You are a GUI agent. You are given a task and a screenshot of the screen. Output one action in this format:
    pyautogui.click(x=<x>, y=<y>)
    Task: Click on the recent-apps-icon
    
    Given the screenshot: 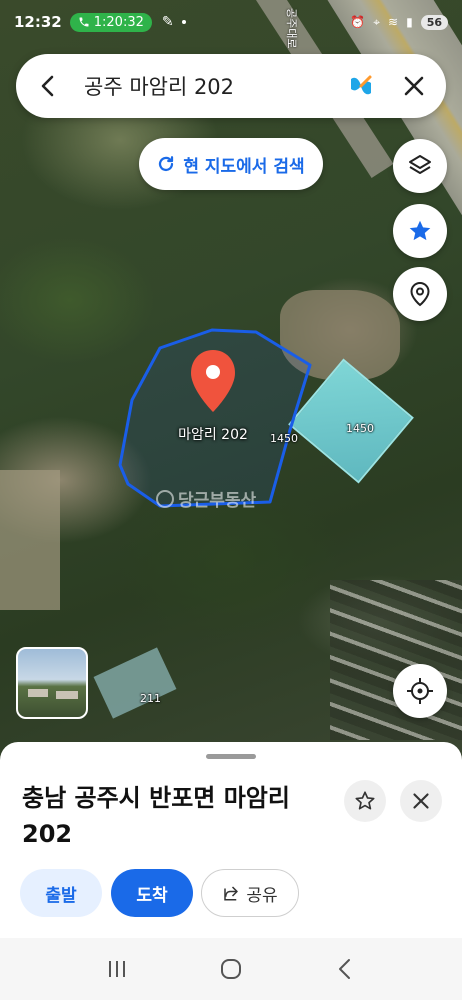 What is the action you would take?
    pyautogui.click(x=117, y=969)
    